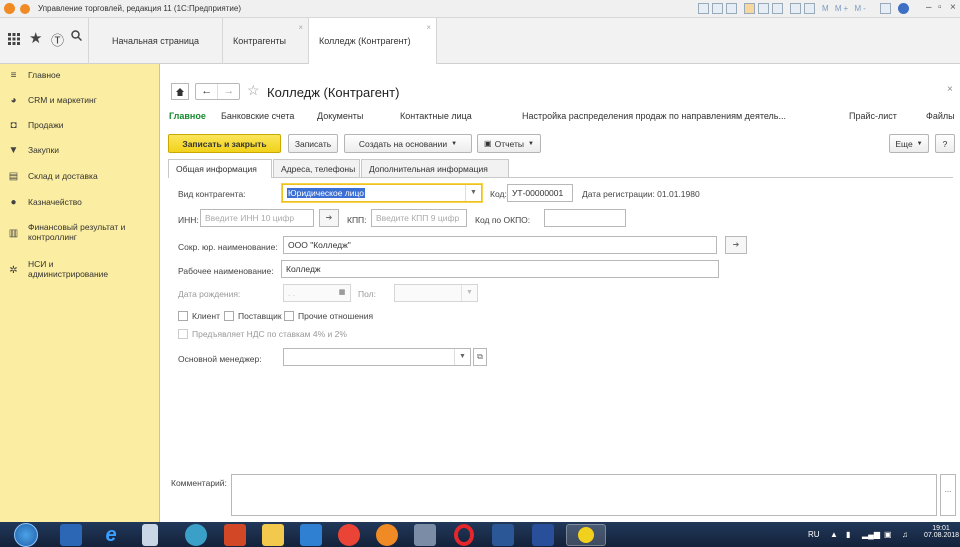  I want to click on manager-select: ▼, so click(377, 357).